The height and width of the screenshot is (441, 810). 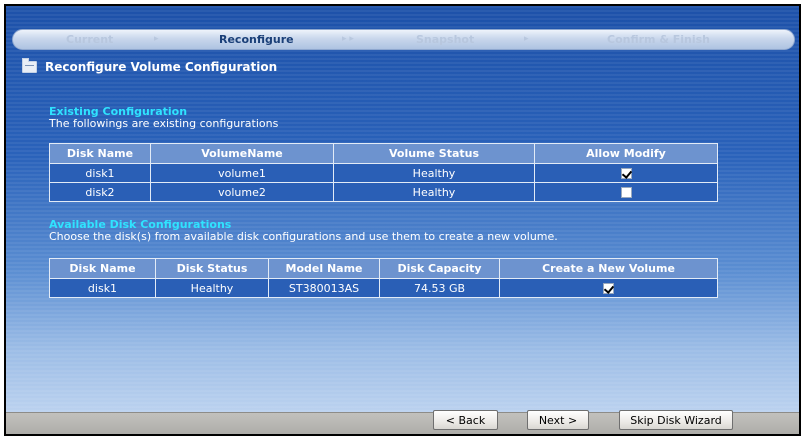 I want to click on table-row: disk1 volume1 Healthy, so click(x=383, y=173).